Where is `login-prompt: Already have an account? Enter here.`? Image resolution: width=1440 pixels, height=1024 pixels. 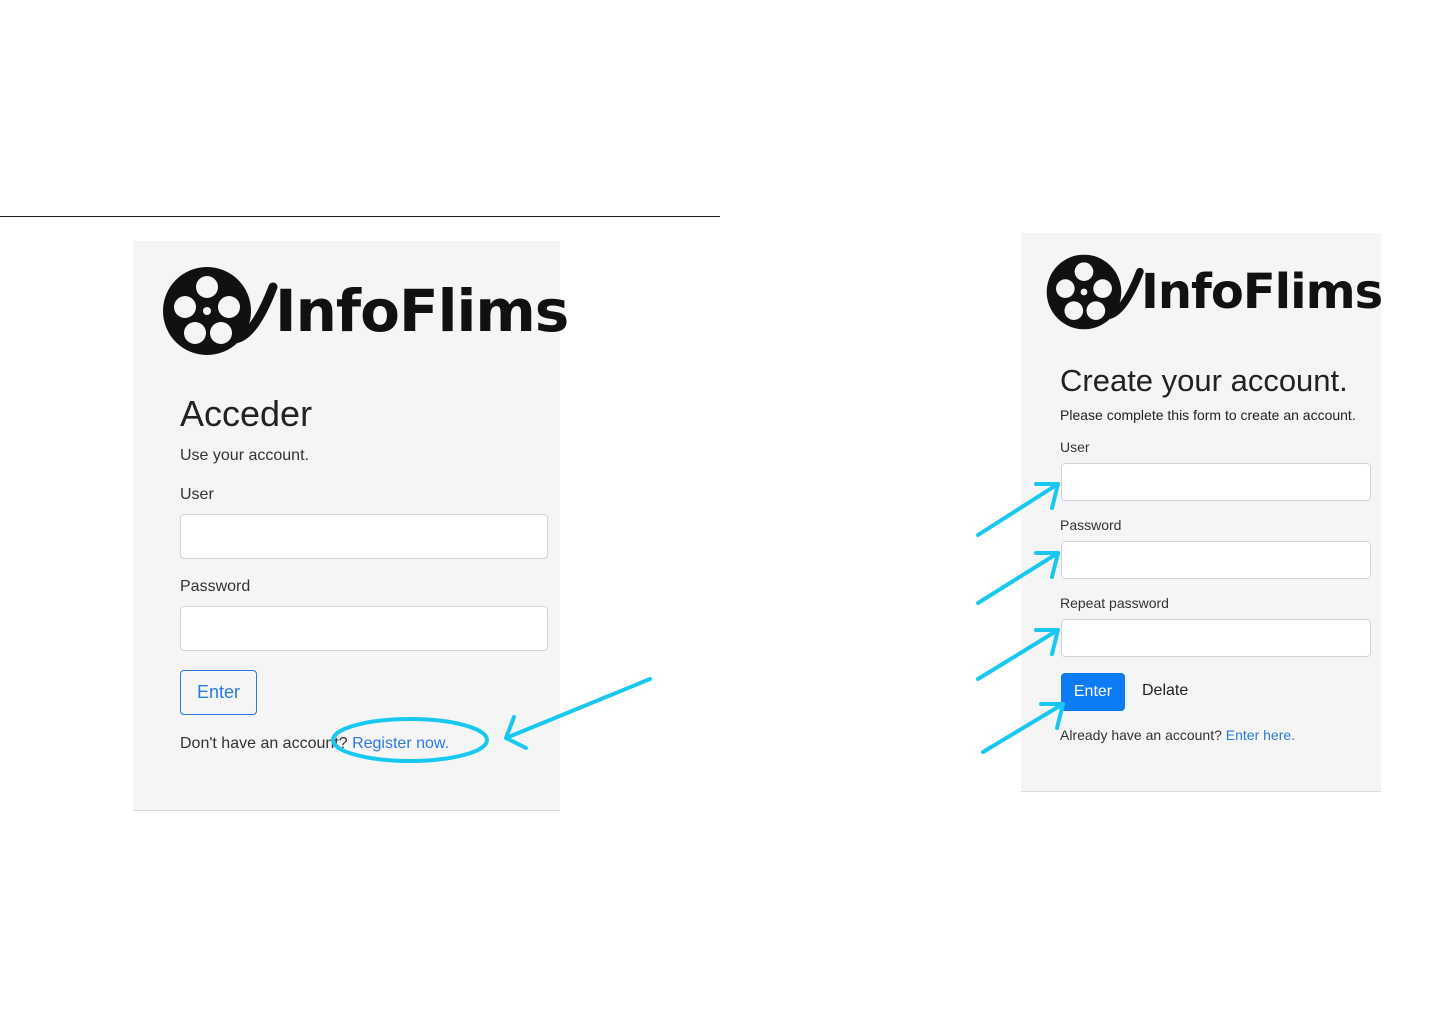
login-prompt: Already have an account? Enter here. is located at coordinates (1177, 735).